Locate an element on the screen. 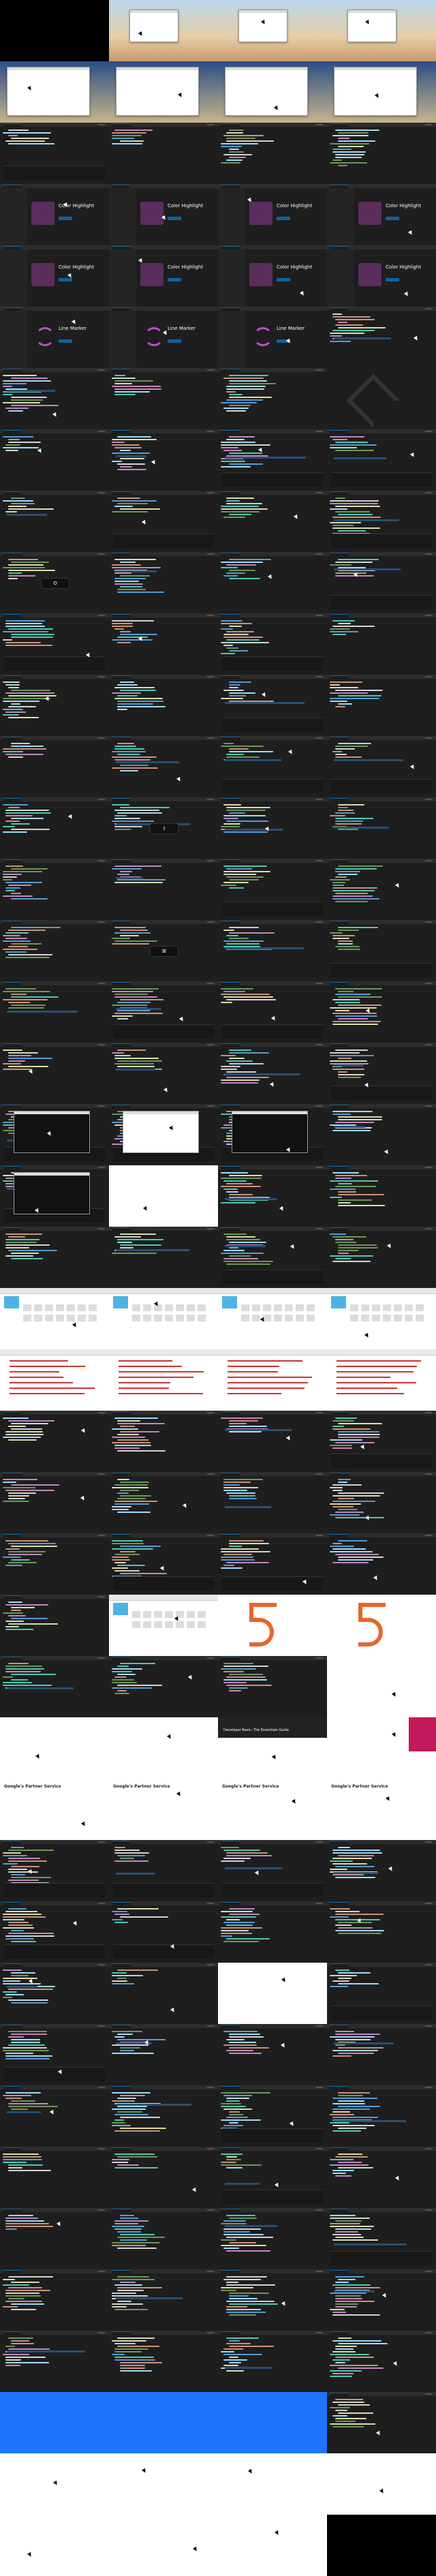 The image size is (436, 2576). site-logo is located at coordinates (12, 1302).